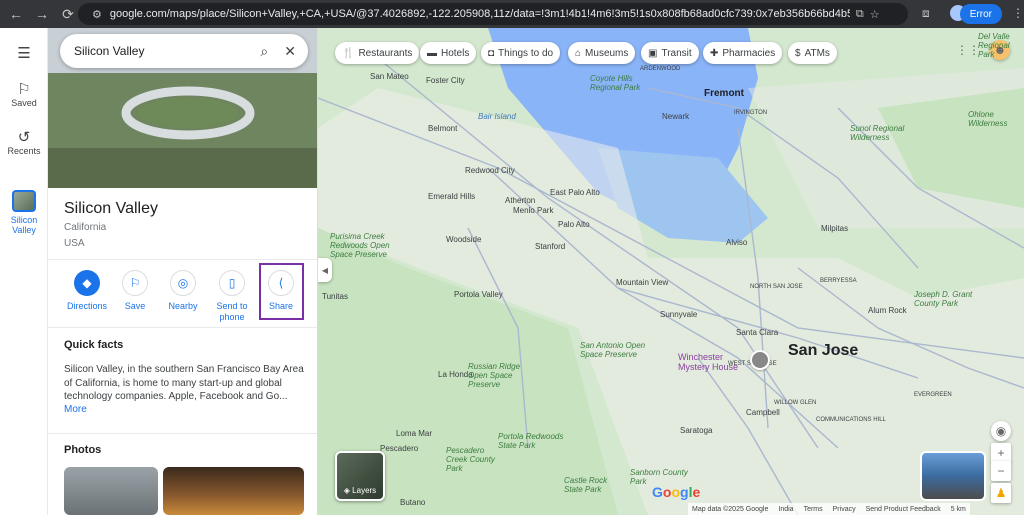  I want to click on close-icon: ✕, so click(290, 51).